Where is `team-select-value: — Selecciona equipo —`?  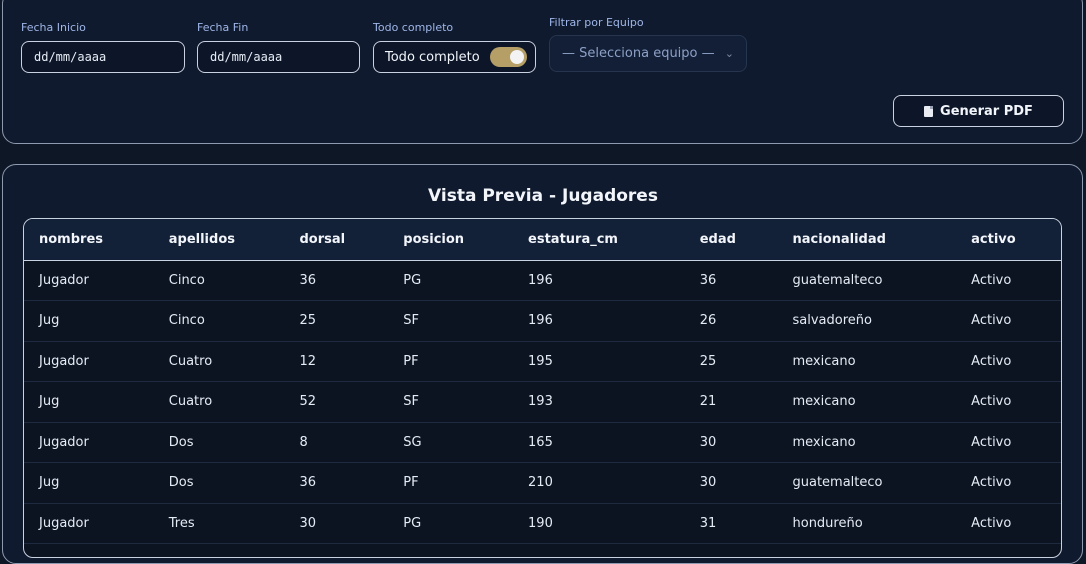 team-select-value: — Selecciona equipo — is located at coordinates (638, 53).